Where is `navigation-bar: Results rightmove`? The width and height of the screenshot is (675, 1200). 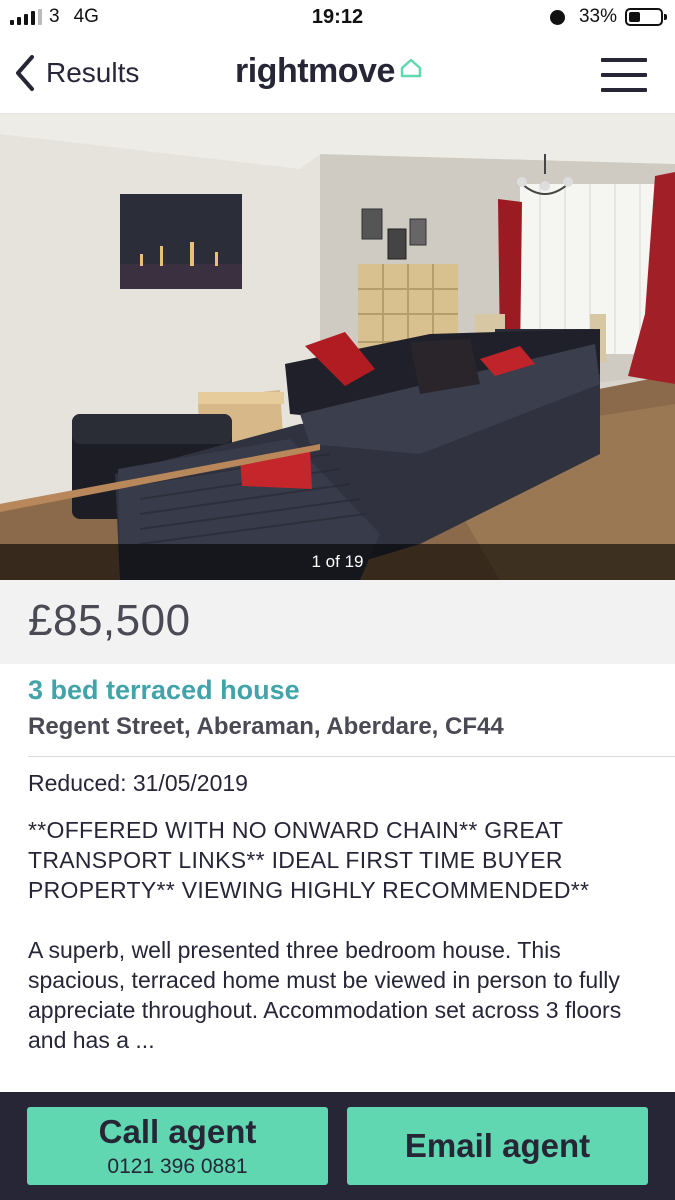 navigation-bar: Results rightmove is located at coordinates (337, 76).